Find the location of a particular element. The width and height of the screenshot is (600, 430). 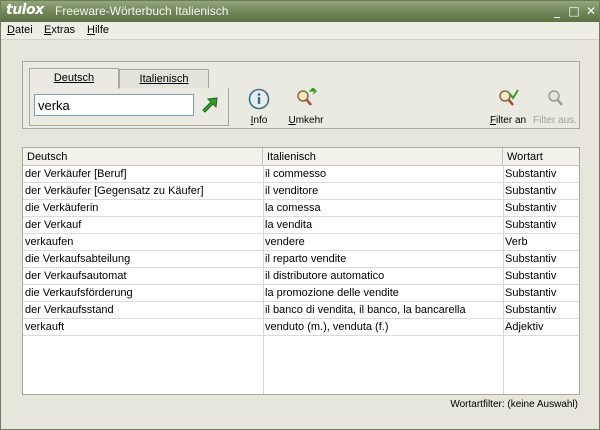

minimize-icon: _ is located at coordinates (557, 11).